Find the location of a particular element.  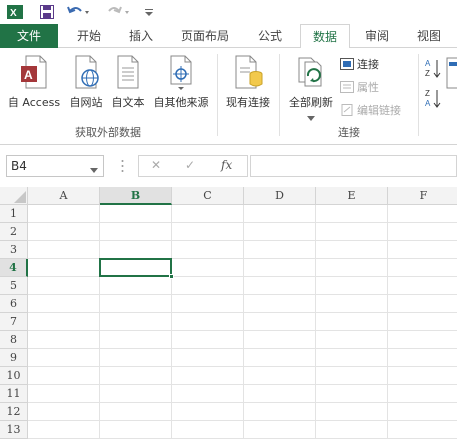

cell-d6 is located at coordinates (280, 304).